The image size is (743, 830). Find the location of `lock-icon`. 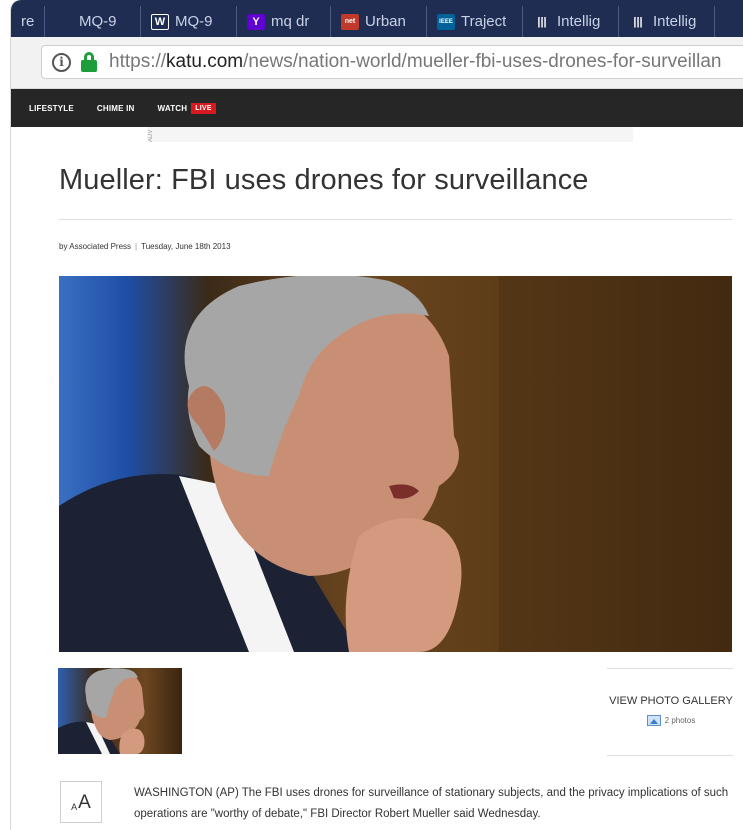

lock-icon is located at coordinates (89, 62).